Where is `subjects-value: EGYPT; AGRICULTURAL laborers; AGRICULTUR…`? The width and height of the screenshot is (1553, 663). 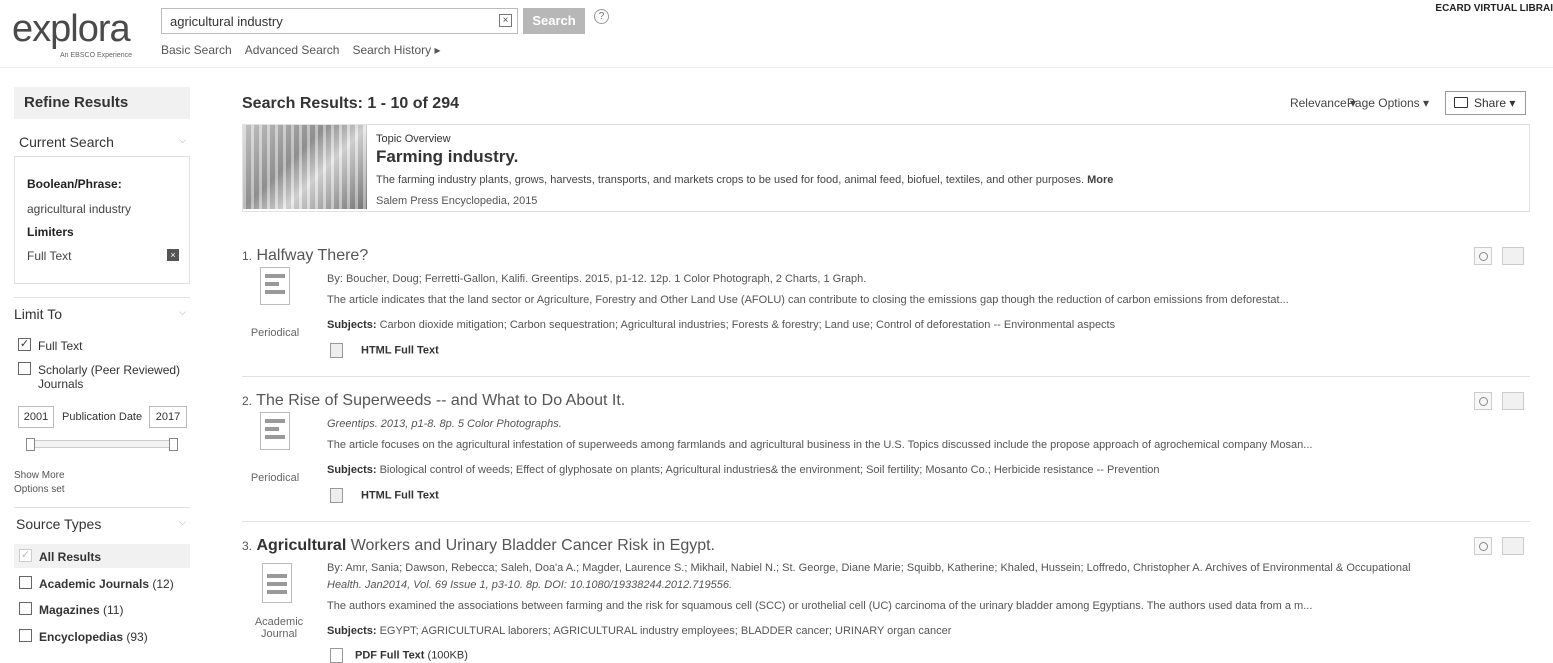
subjects-value: EGYPT; AGRICULTURAL laborers; AGRICULTUR… is located at coordinates (666, 631).